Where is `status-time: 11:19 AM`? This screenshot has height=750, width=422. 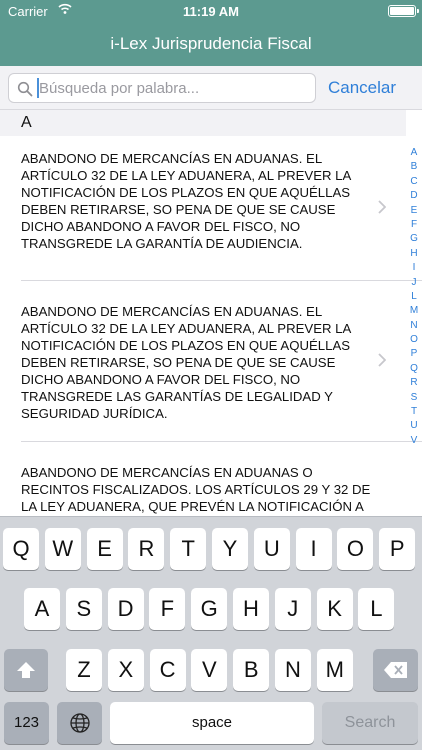 status-time: 11:19 AM is located at coordinates (211, 11).